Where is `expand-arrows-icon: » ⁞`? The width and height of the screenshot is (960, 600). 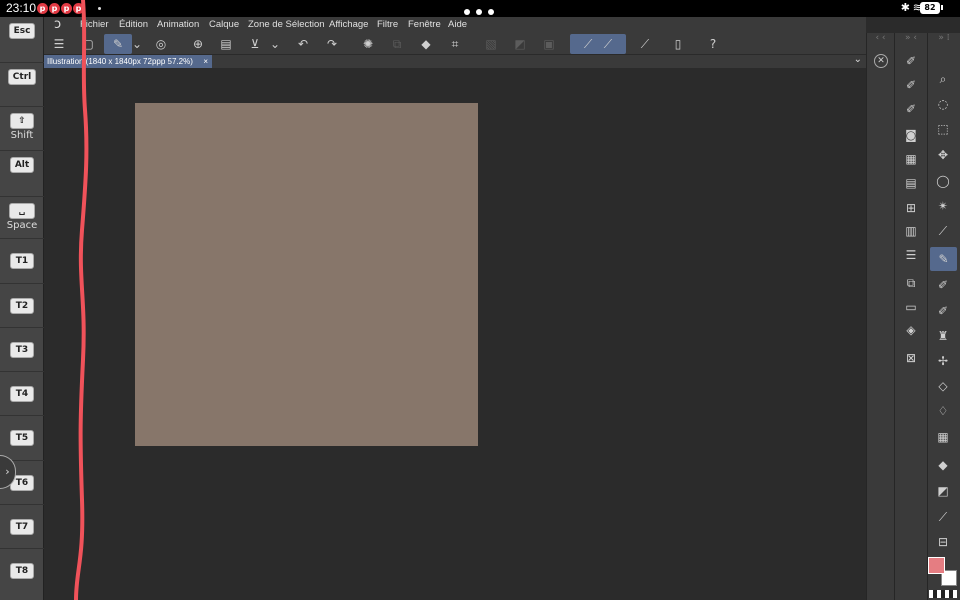 expand-arrows-icon: » ⁞ is located at coordinates (944, 40).